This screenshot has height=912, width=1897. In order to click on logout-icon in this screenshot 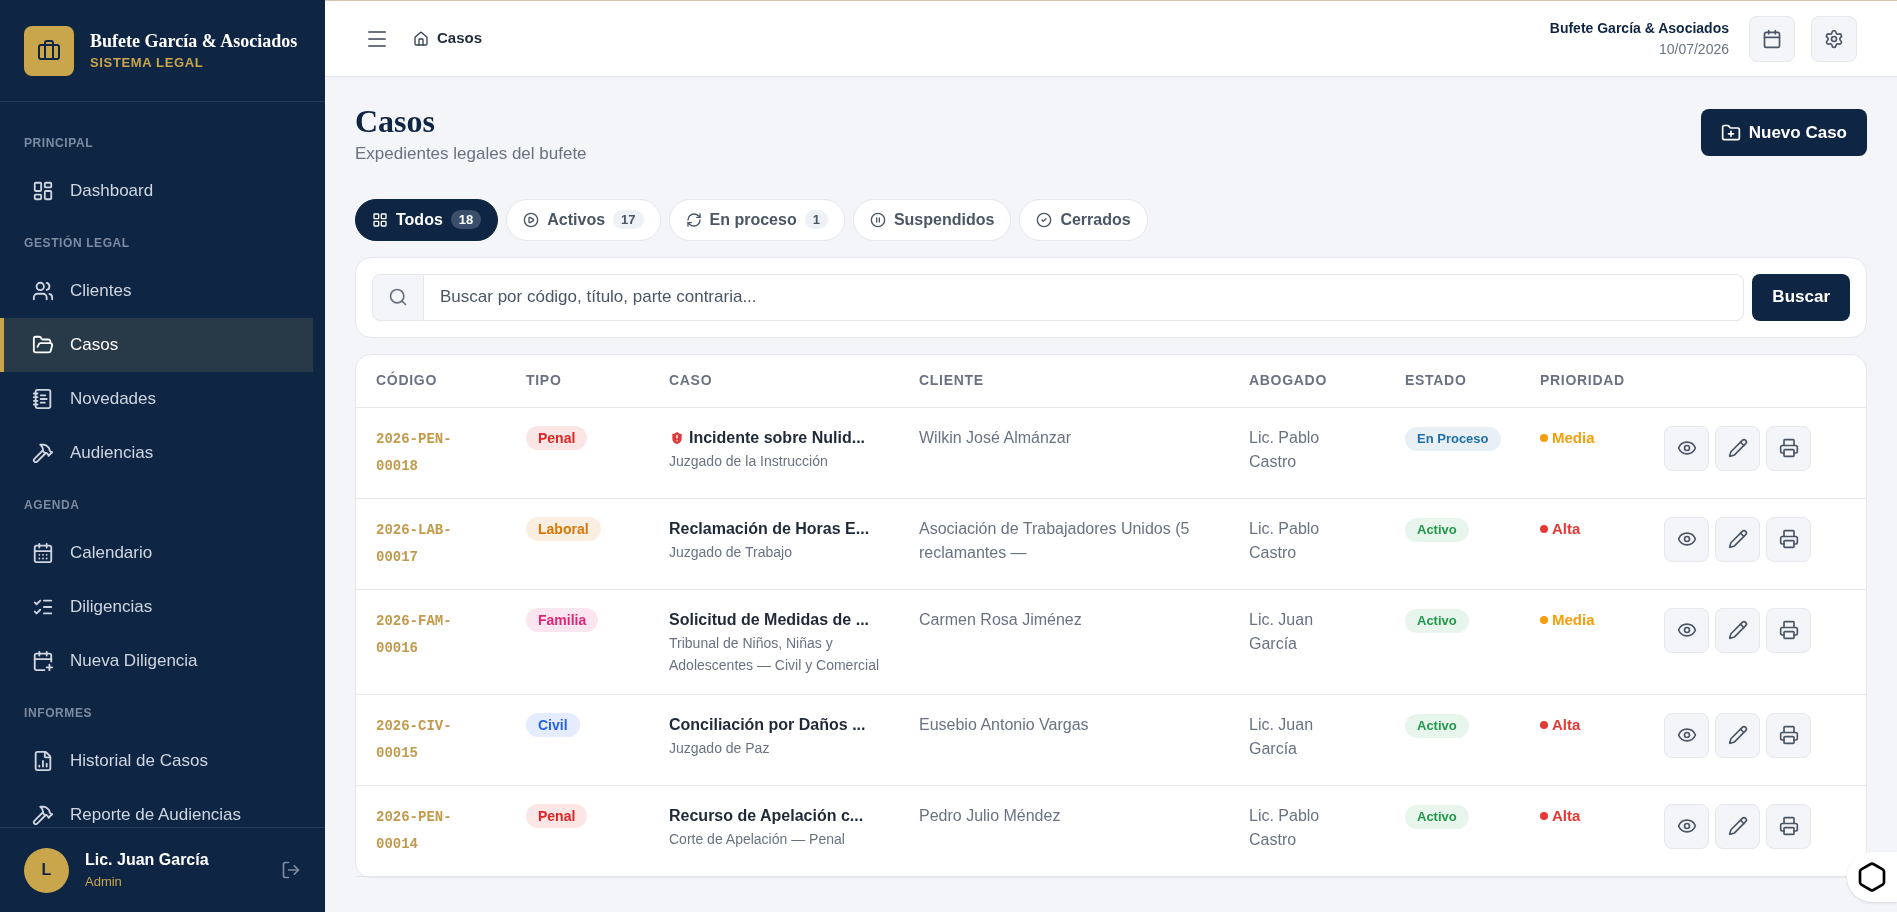, I will do `click(291, 870)`.